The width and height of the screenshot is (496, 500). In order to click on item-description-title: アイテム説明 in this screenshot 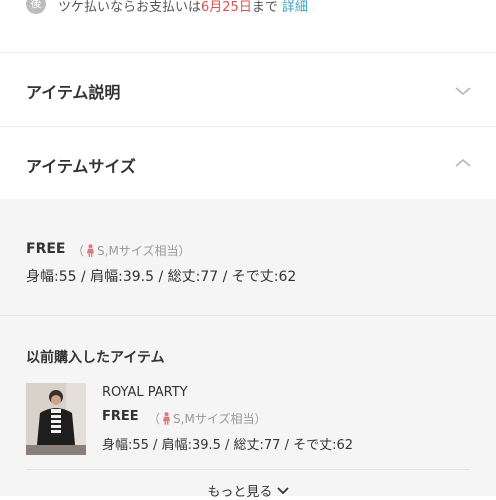, I will do `click(73, 92)`.